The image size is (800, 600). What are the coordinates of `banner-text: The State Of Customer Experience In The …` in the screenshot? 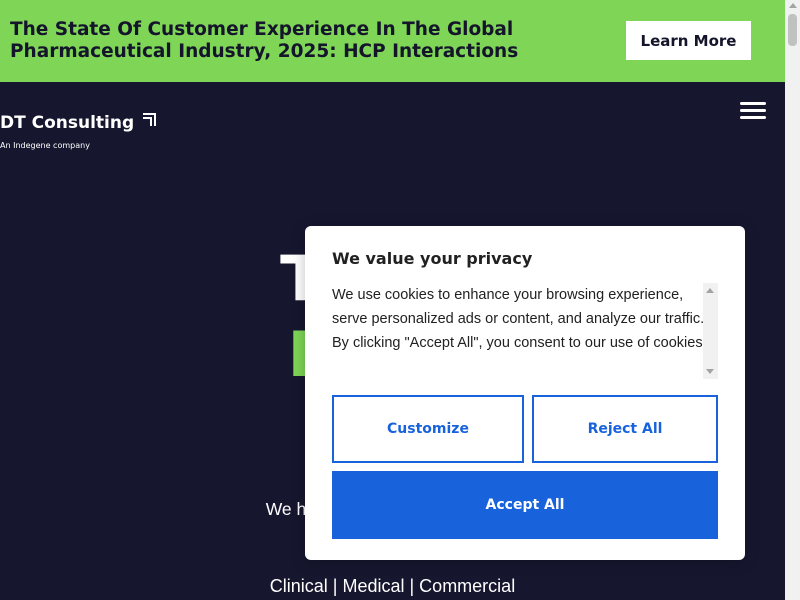 It's located at (290, 41).